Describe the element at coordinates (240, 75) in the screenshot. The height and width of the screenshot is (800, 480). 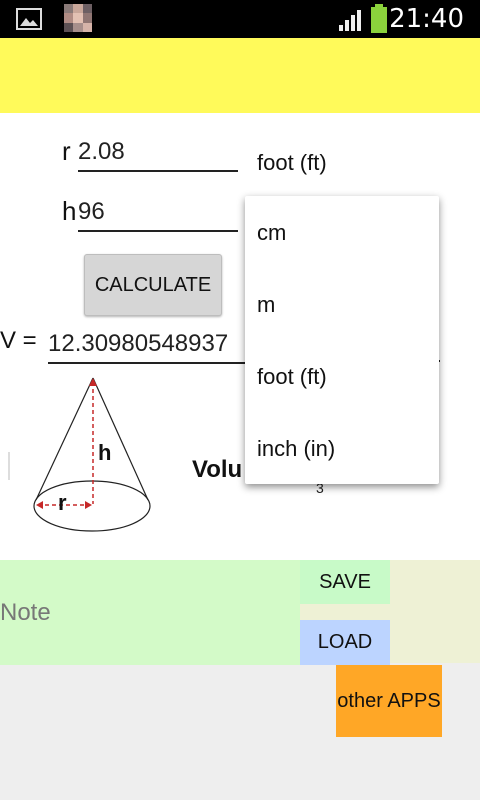
I see `ad-banner` at that location.